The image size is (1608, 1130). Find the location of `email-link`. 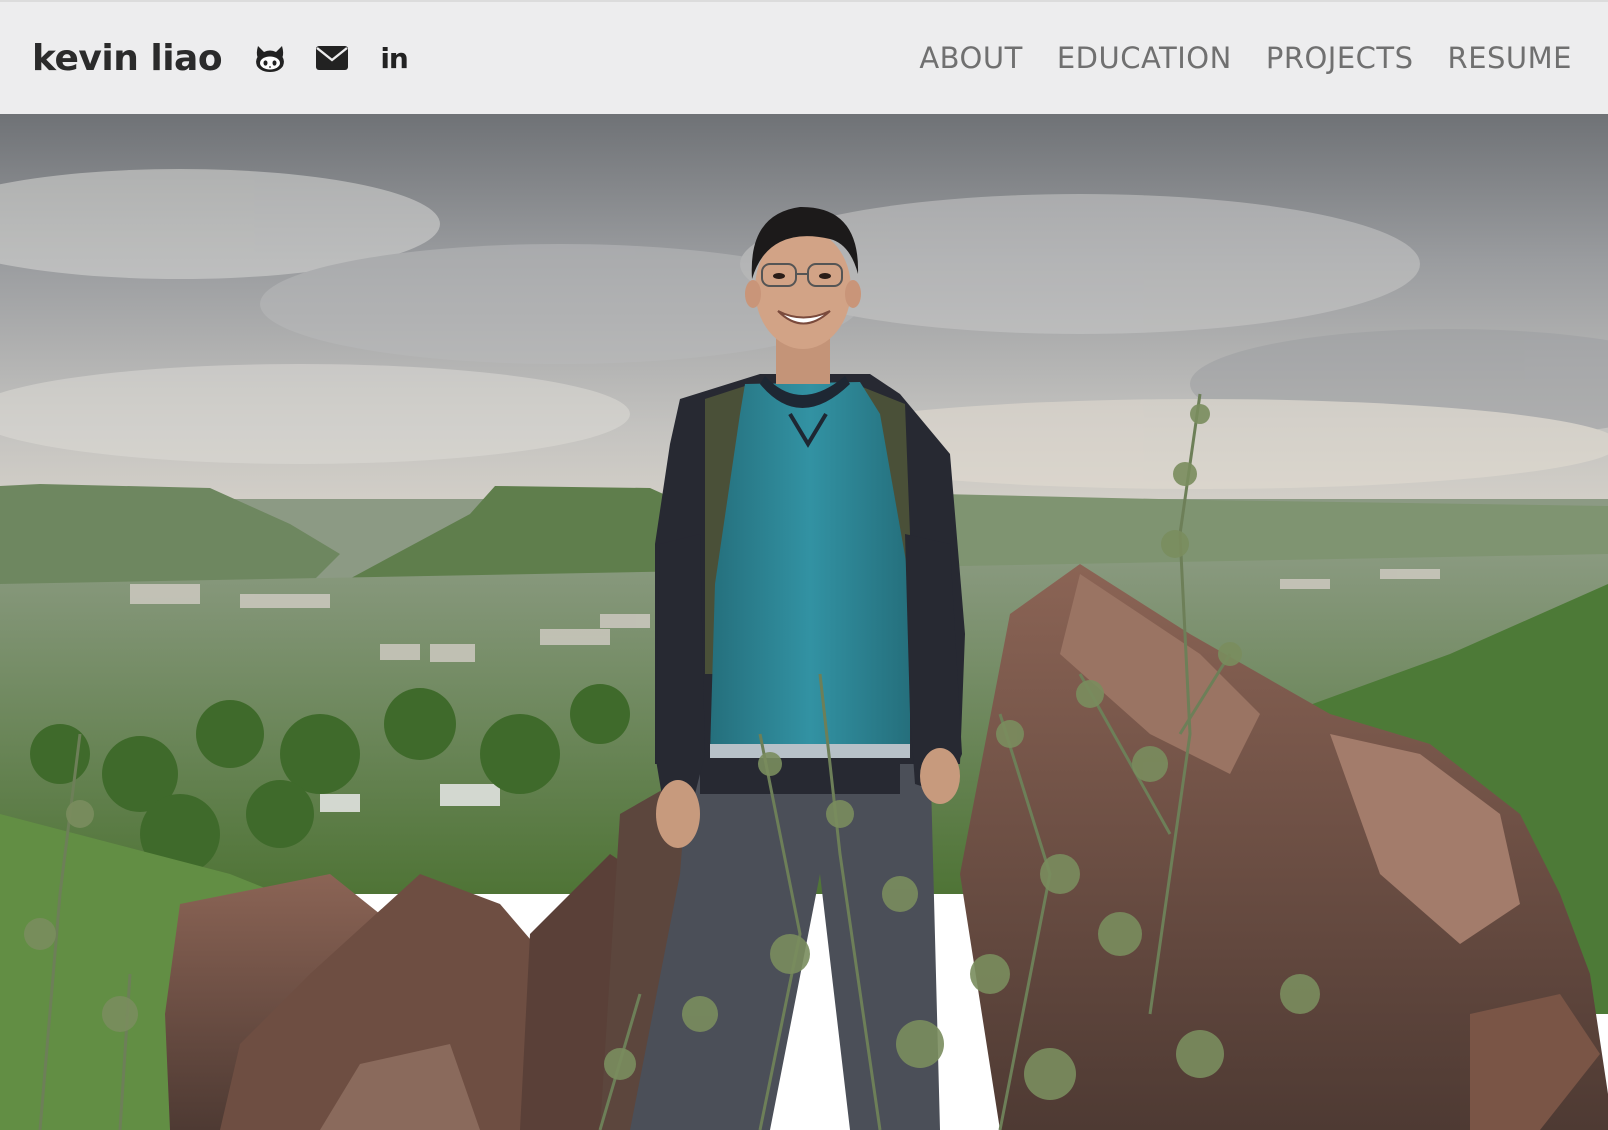

email-link is located at coordinates (332, 58).